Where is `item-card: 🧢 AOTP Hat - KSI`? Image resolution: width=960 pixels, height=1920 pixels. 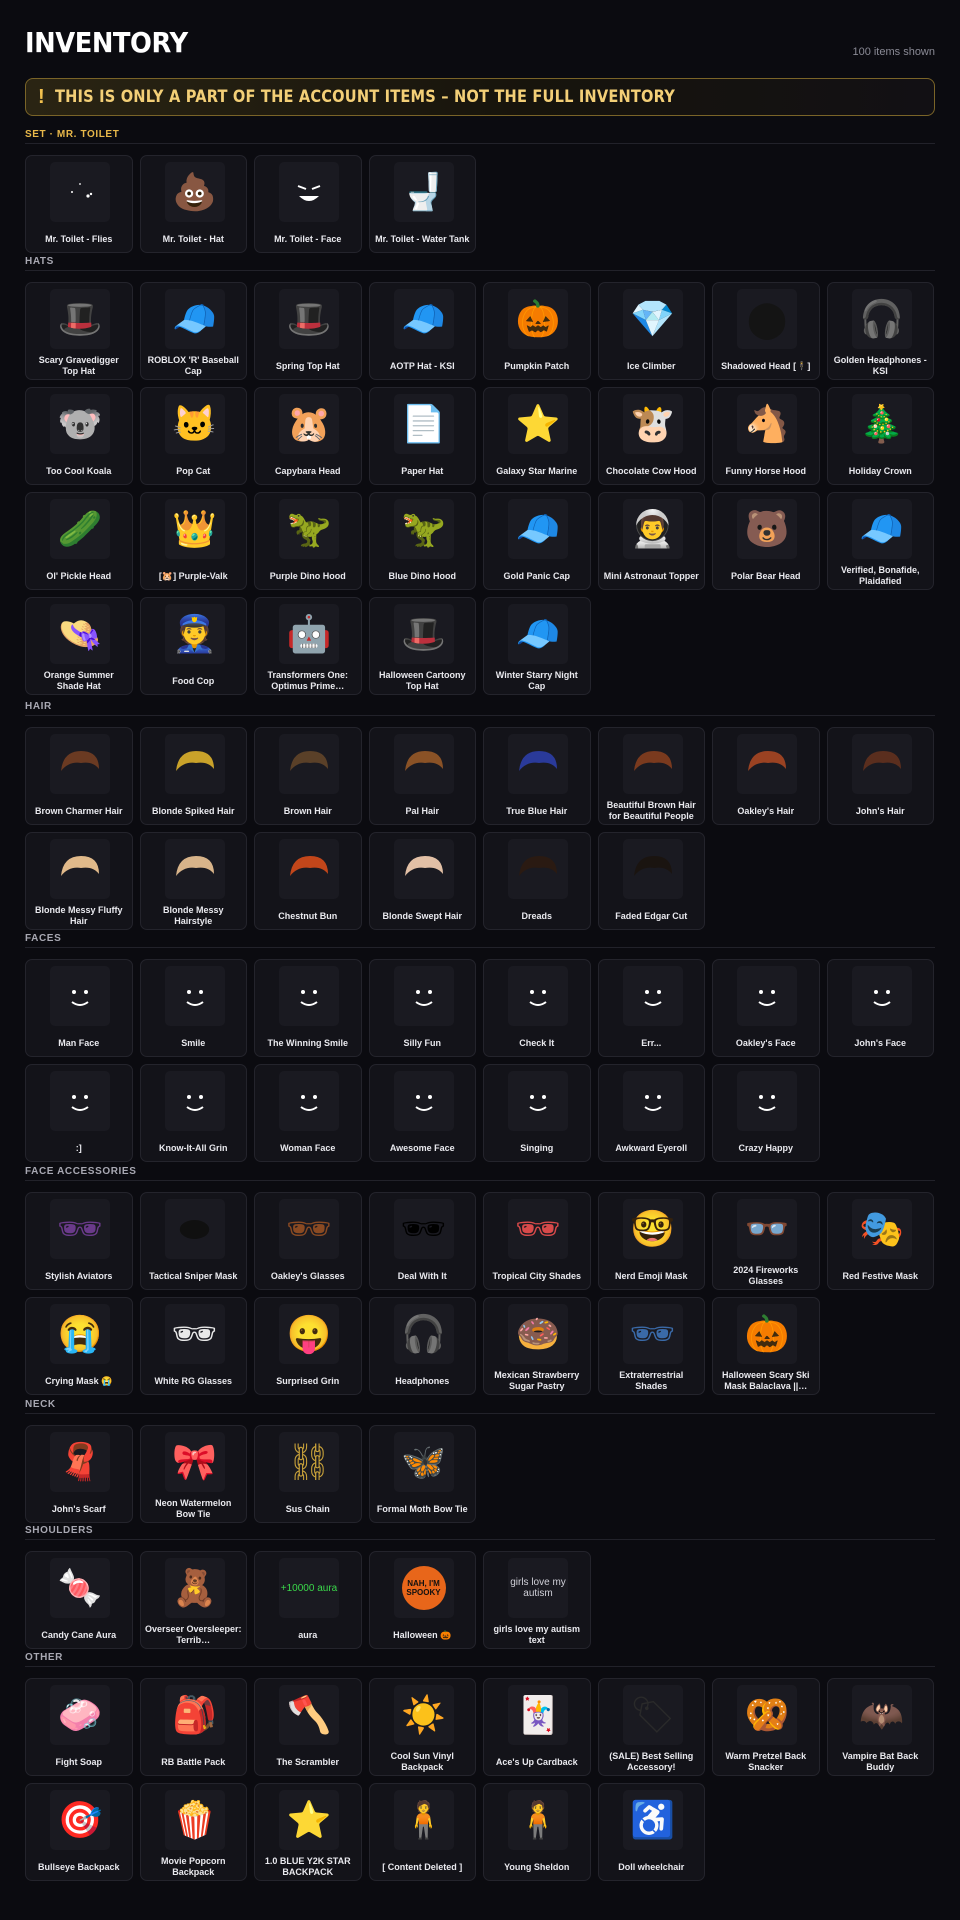
item-card: 🧢 AOTP Hat - KSI is located at coordinates (422, 331).